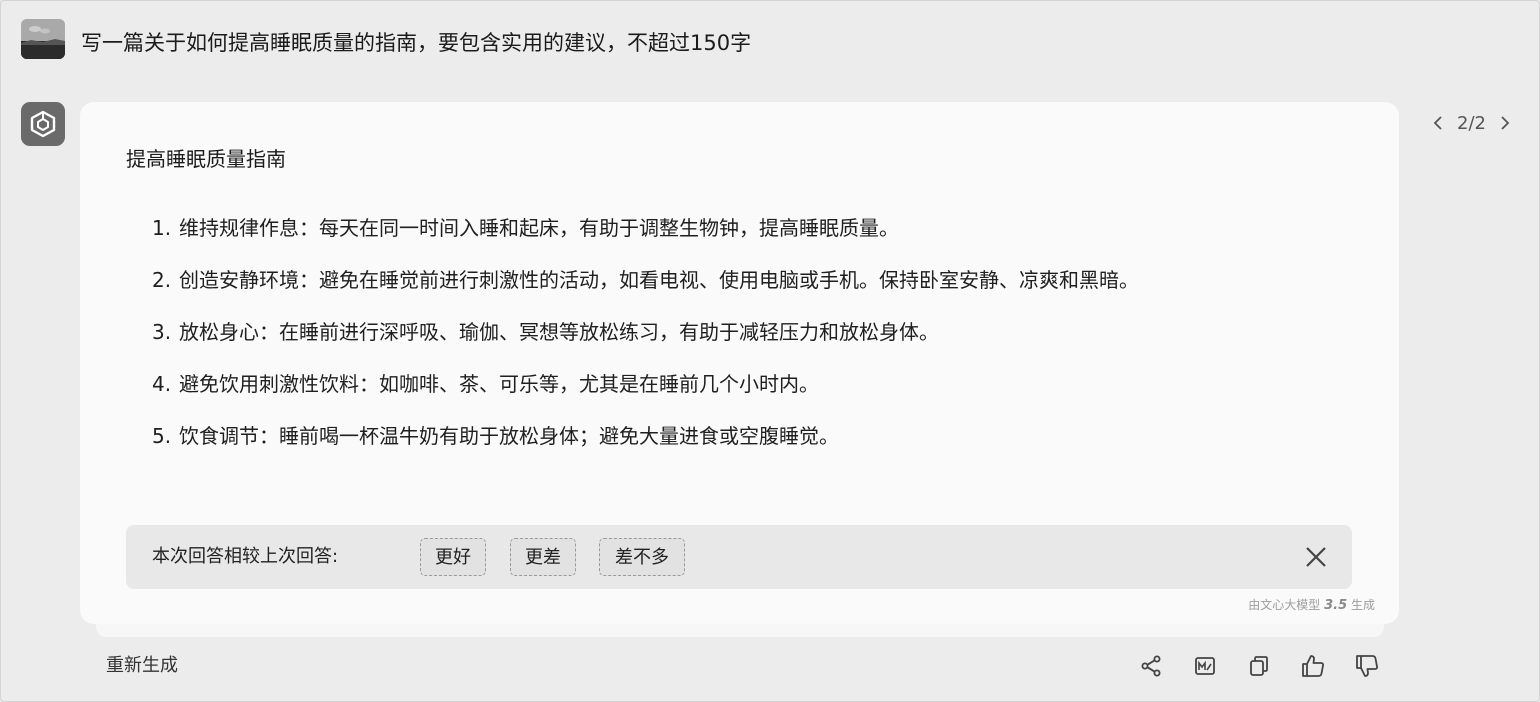  What do you see at coordinates (1205, 666) in the screenshot?
I see `image-icon` at bounding box center [1205, 666].